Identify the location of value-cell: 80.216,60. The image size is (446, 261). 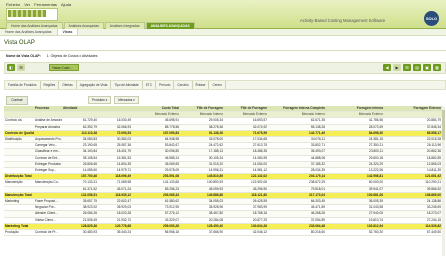
(297, 233).